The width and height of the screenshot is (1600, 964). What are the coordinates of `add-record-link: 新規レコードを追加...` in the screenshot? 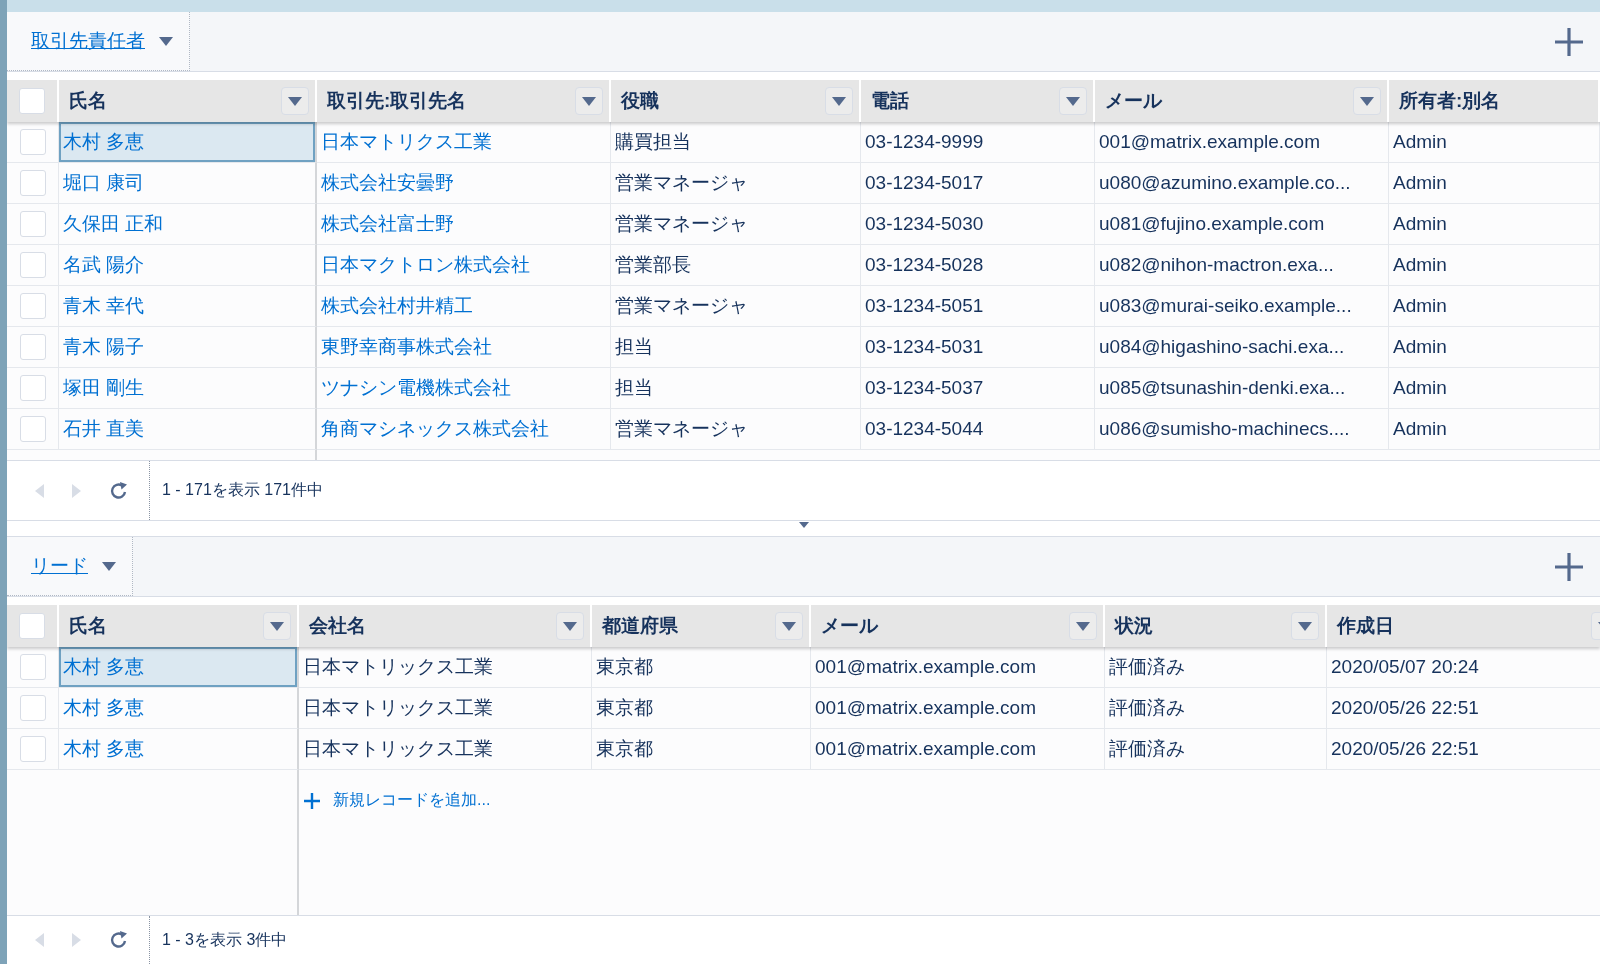 It's located at (397, 800).